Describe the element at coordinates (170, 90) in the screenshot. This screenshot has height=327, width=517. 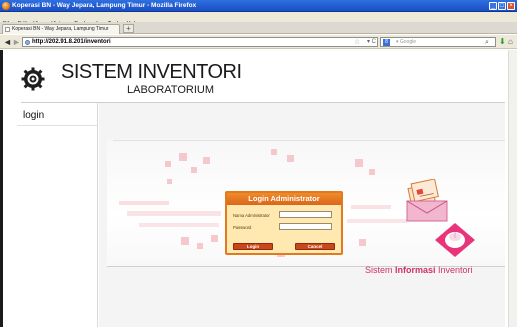
I see `logo-subtitle: LABORATORIUM` at that location.